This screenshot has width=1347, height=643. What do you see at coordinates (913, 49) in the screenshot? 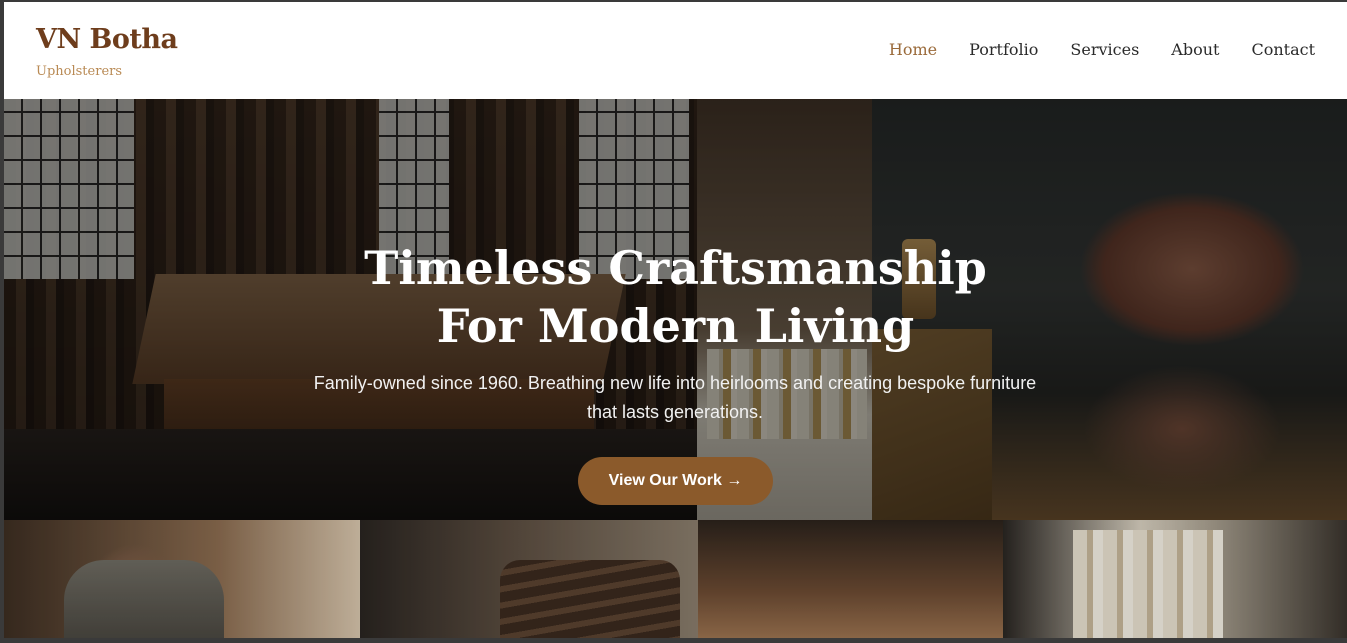
I see `nav-link-home: Home` at bounding box center [913, 49].